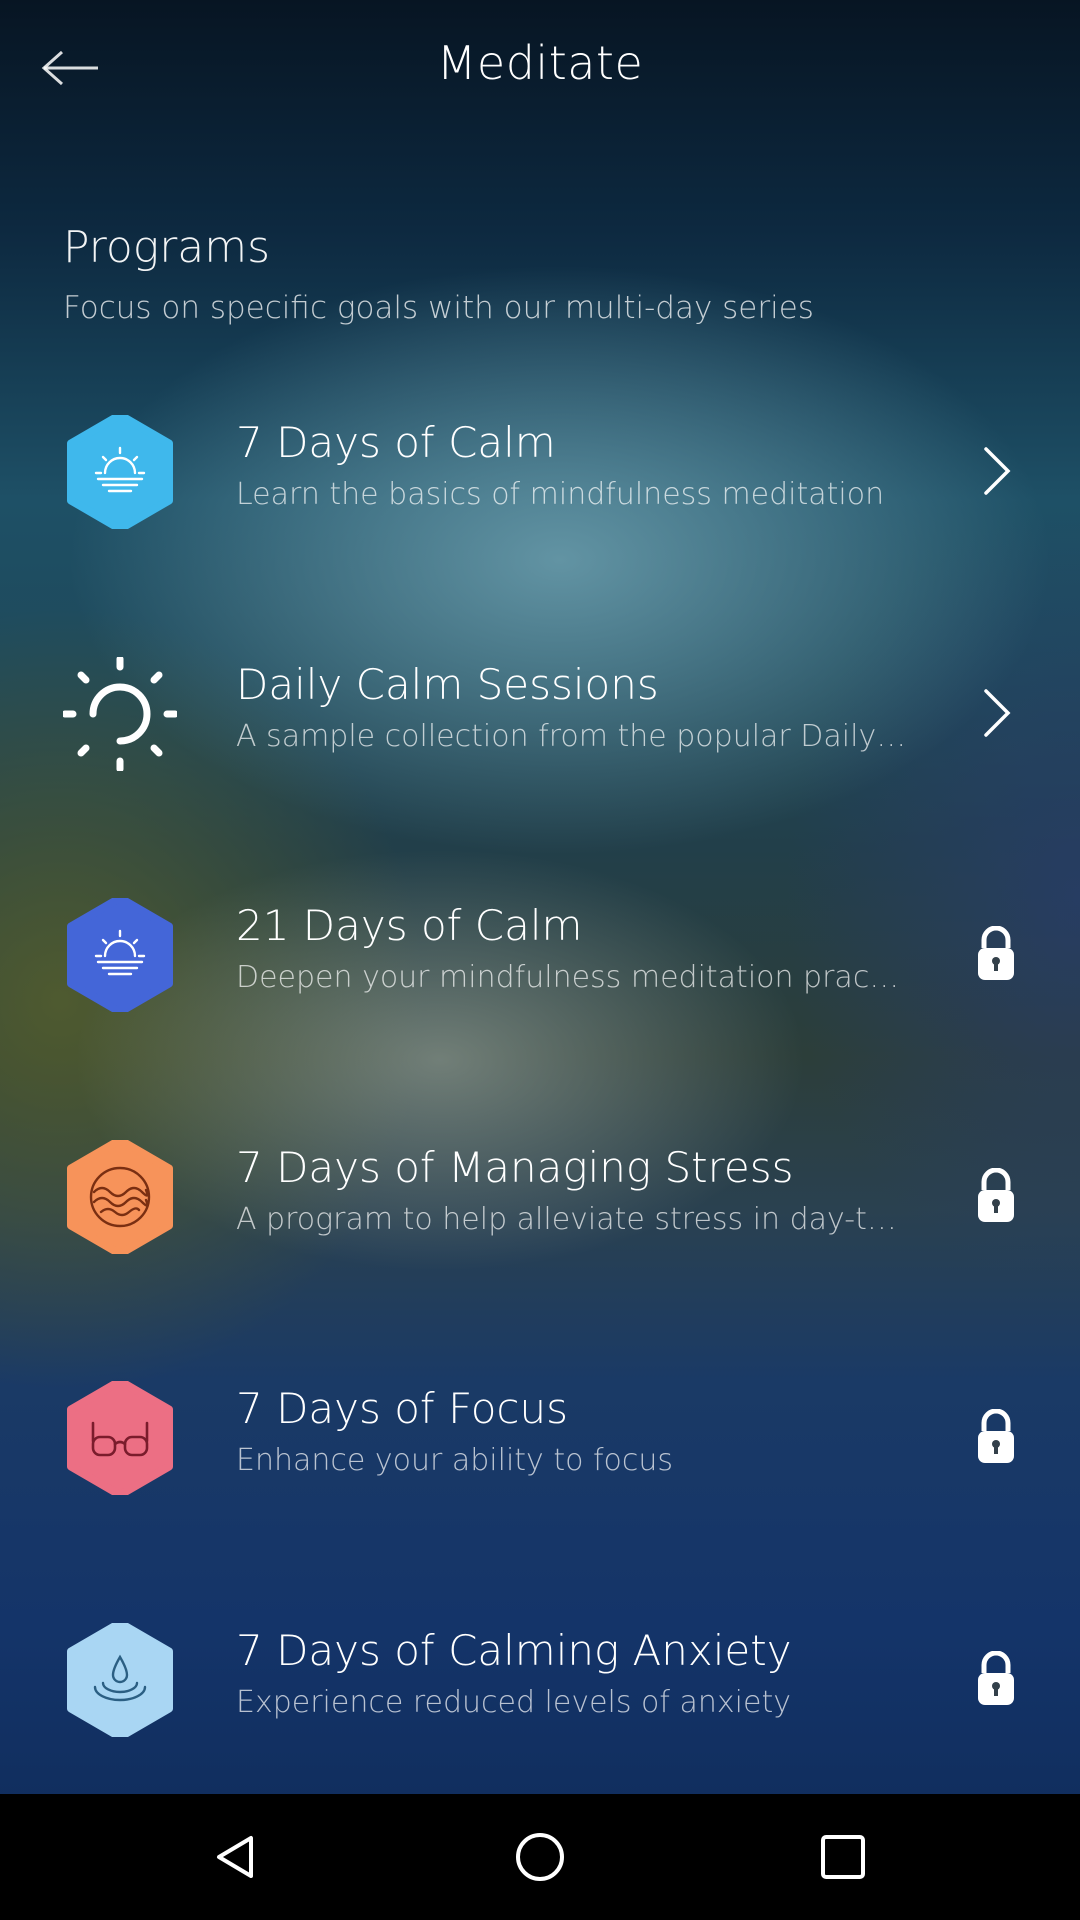 This screenshot has height=1920, width=1080. Describe the element at coordinates (455, 1461) in the screenshot. I see `program-subtitle: Enhance your ability to focus` at that location.